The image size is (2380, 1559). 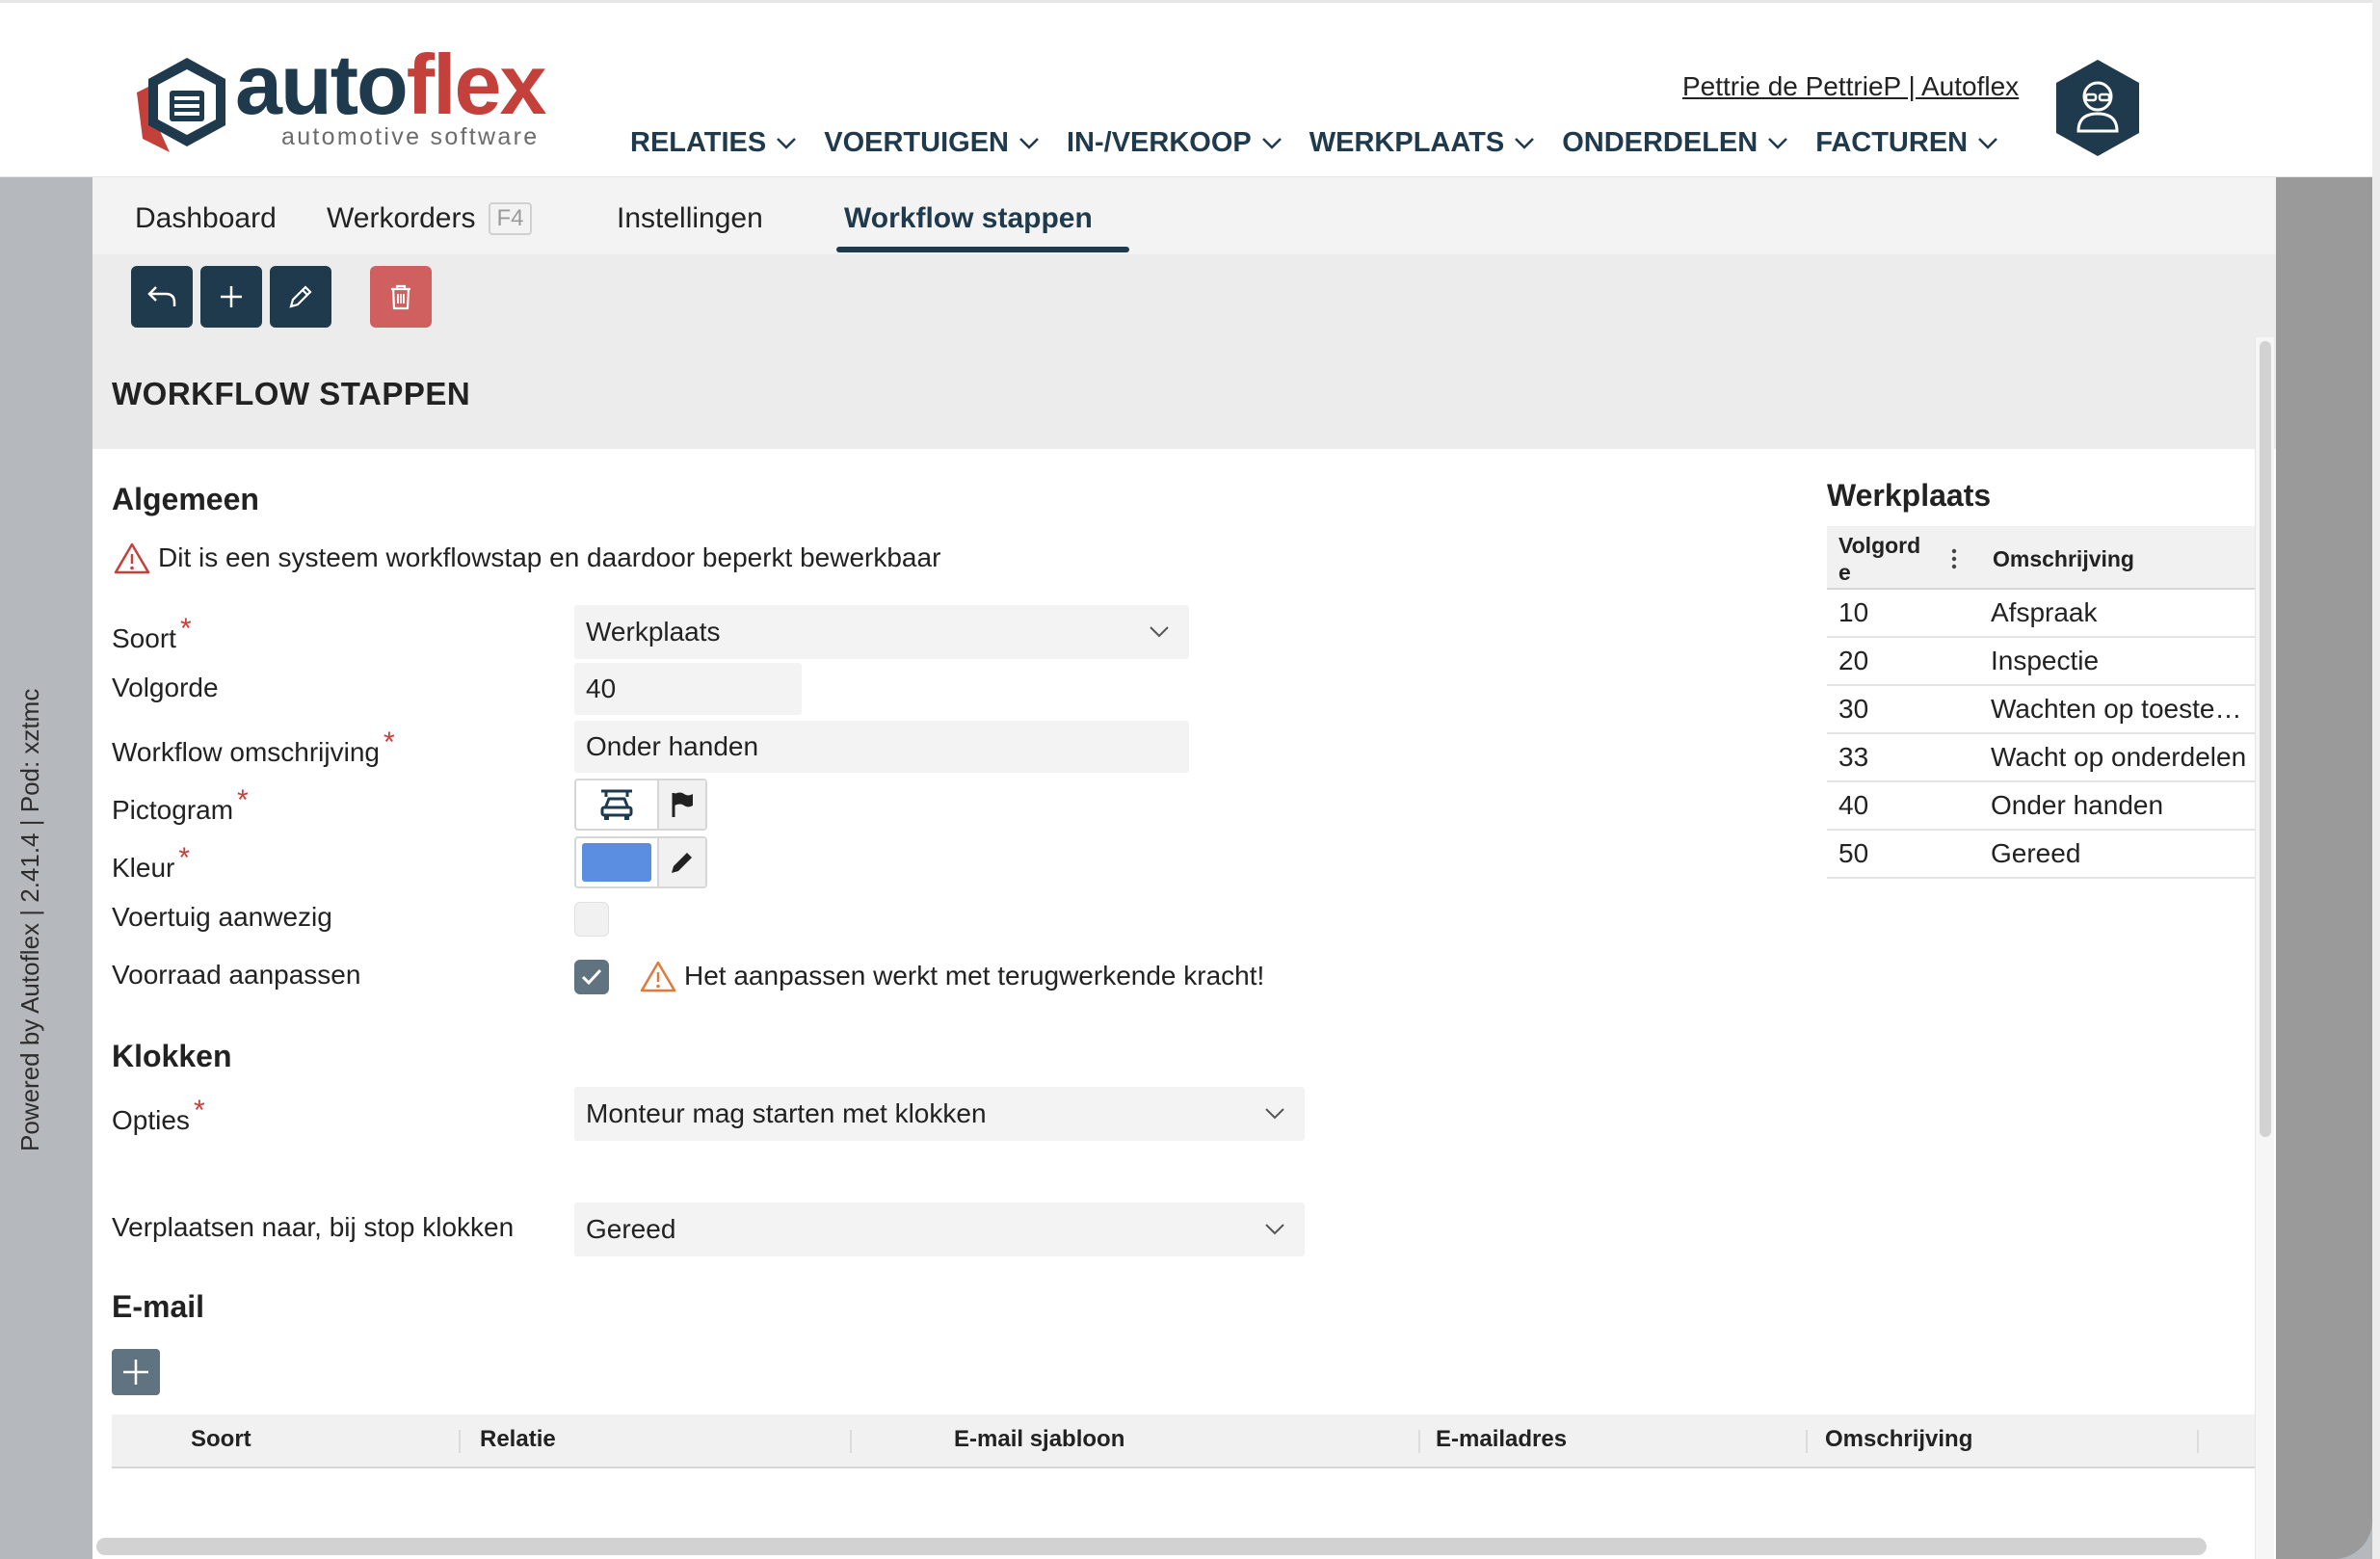 I want to click on add-email-button, so click(x=136, y=1372).